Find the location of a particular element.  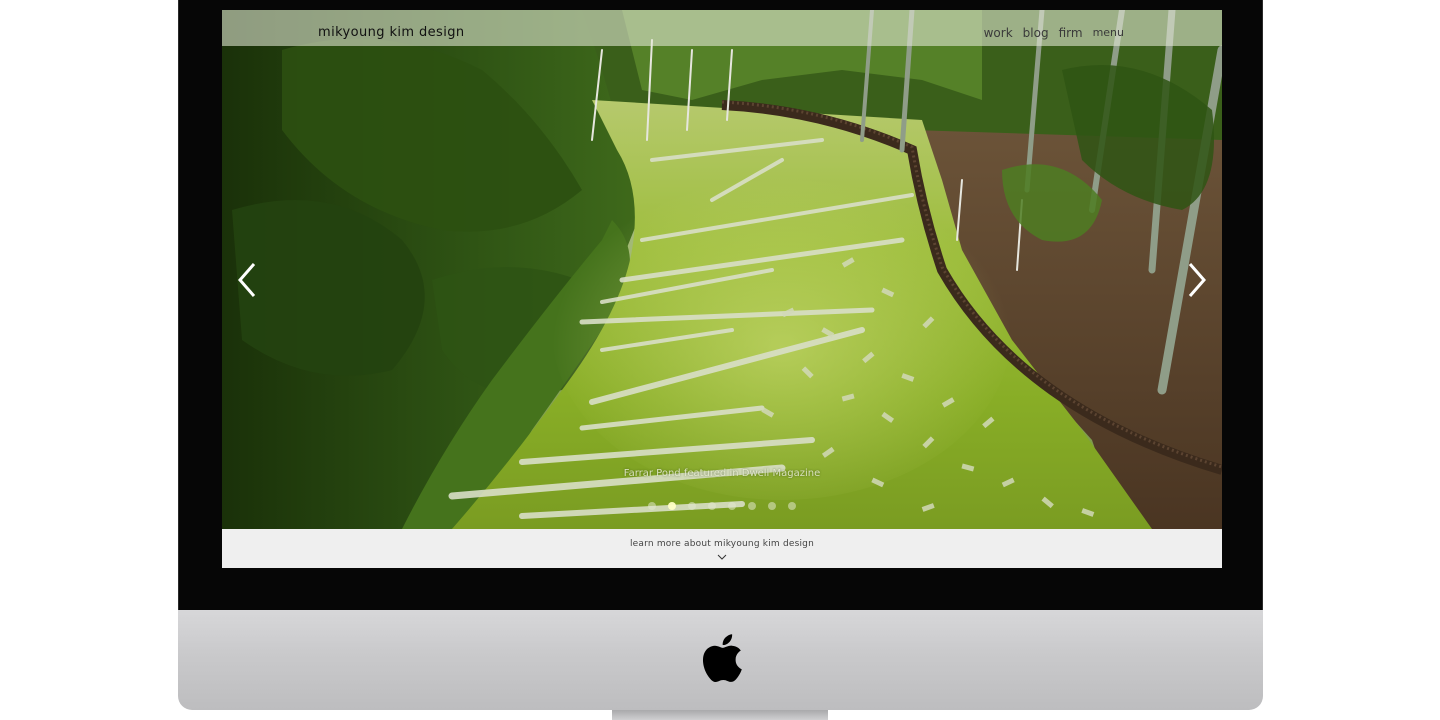

learn-more-bar: learn more about mikyoung kim design is located at coordinates (722, 548).